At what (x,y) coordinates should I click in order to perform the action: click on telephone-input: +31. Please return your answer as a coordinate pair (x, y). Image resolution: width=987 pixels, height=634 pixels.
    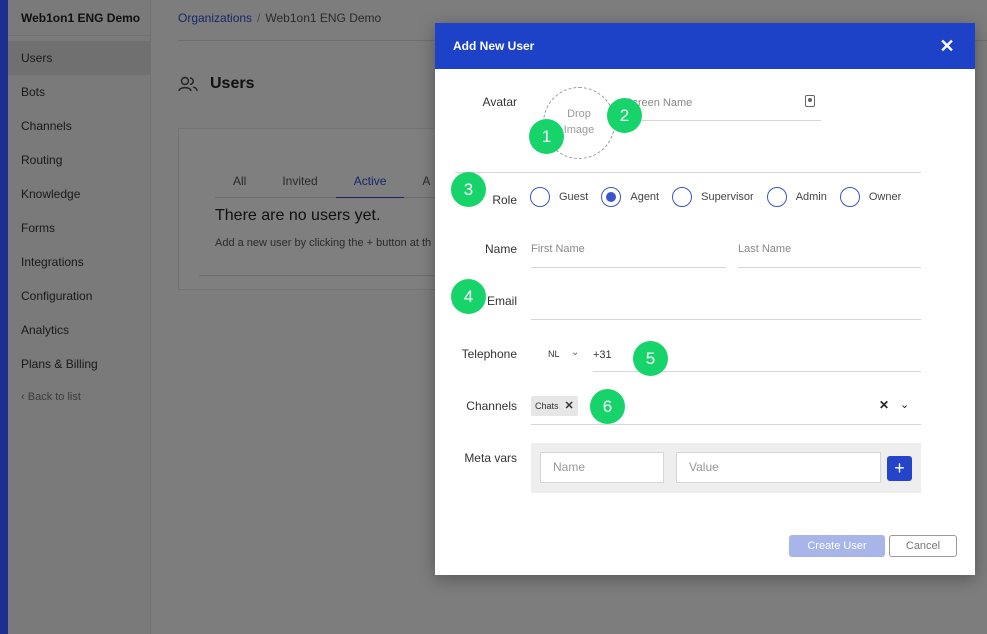
    Looking at the image, I should click on (602, 355).